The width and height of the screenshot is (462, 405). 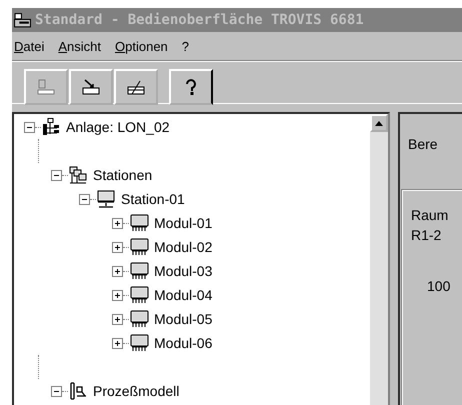 What do you see at coordinates (78, 391) in the screenshot?
I see `diagram-icon` at bounding box center [78, 391].